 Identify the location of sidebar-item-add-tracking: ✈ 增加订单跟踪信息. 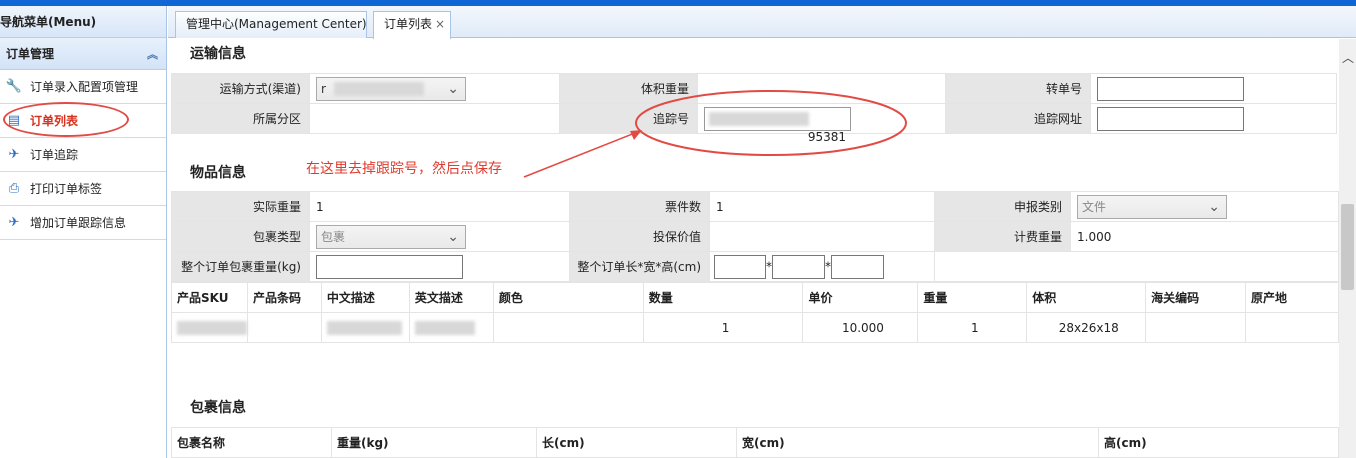
(83, 223).